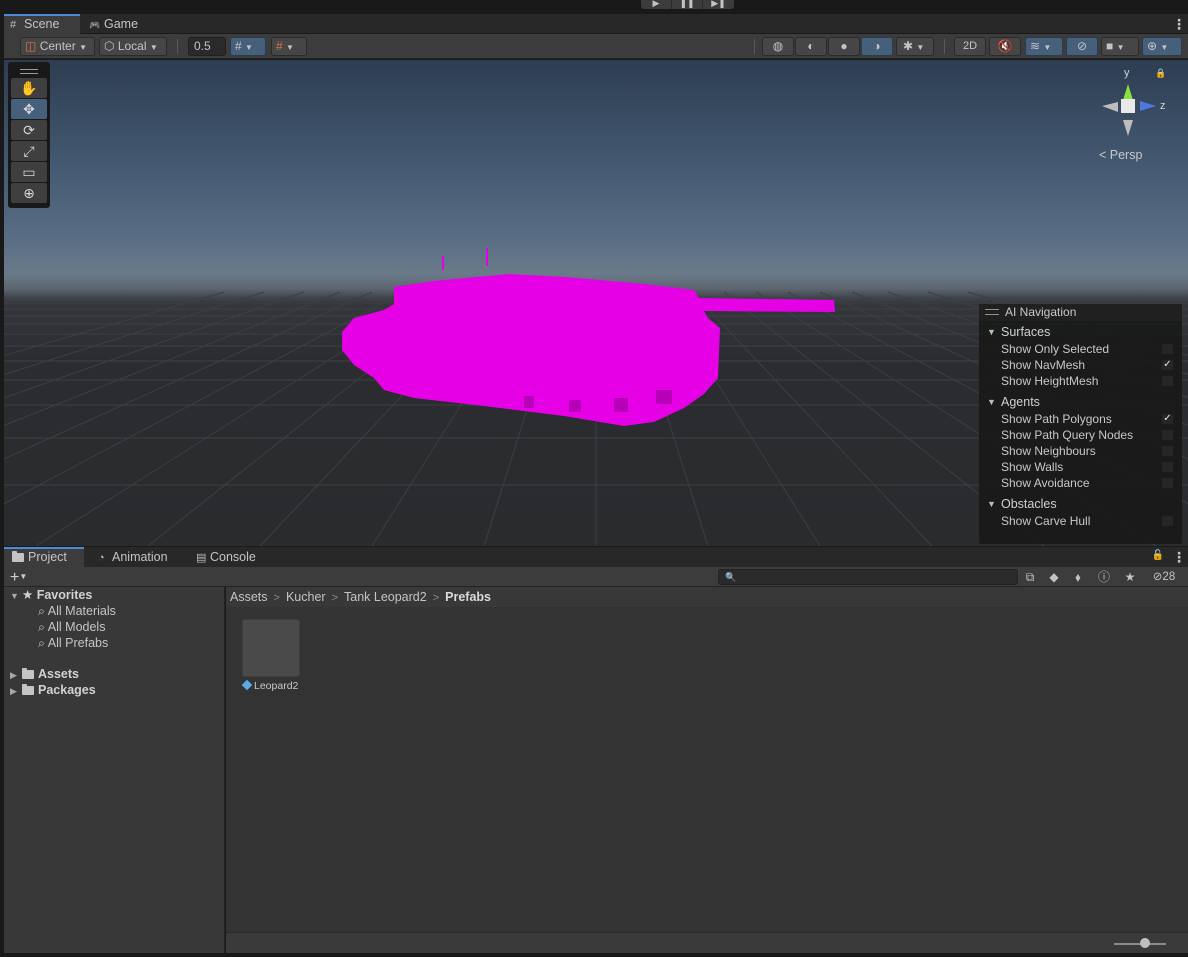  Describe the element at coordinates (868, 577) in the screenshot. I see `project-search-input: 🔍` at that location.